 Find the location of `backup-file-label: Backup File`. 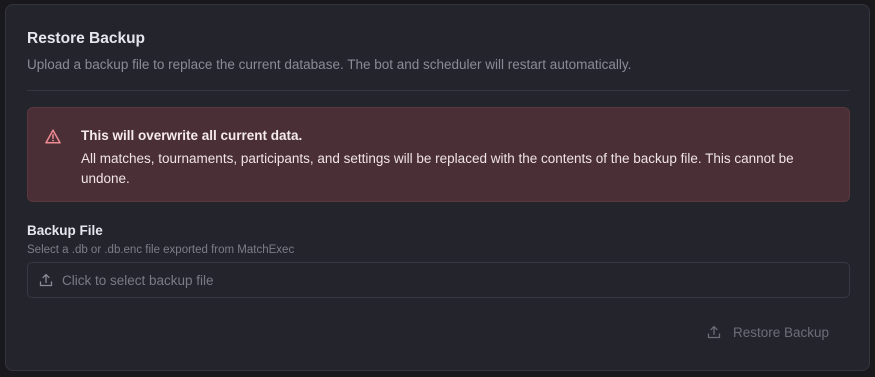

backup-file-label: Backup File is located at coordinates (65, 230).